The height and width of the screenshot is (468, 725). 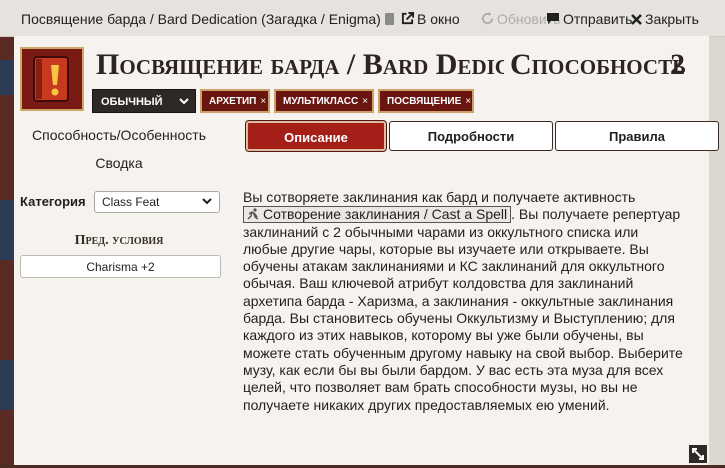 I want to click on background-right-edge, so click(x=717, y=232).